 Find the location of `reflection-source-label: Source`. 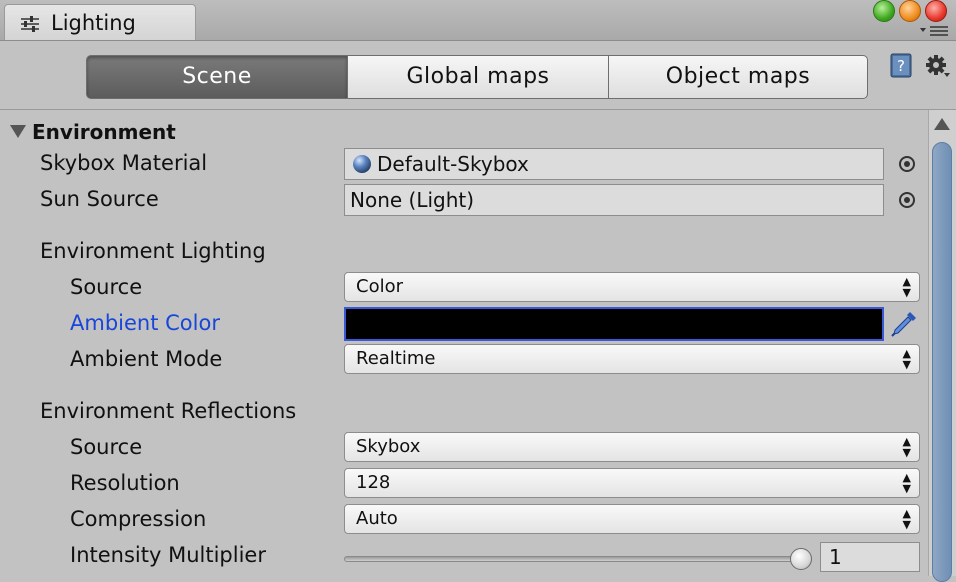

reflection-source-label: Source is located at coordinates (106, 447).